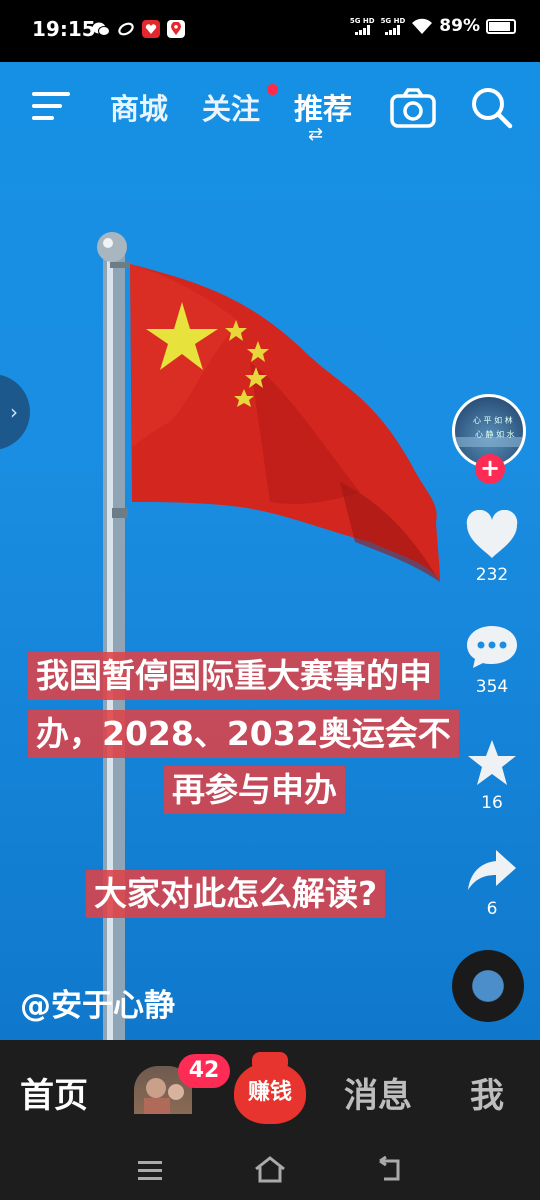 This screenshot has width=540, height=1200. I want to click on bottom-nav: 首页 42 赚钱 消息 我, so click(270, 1092).